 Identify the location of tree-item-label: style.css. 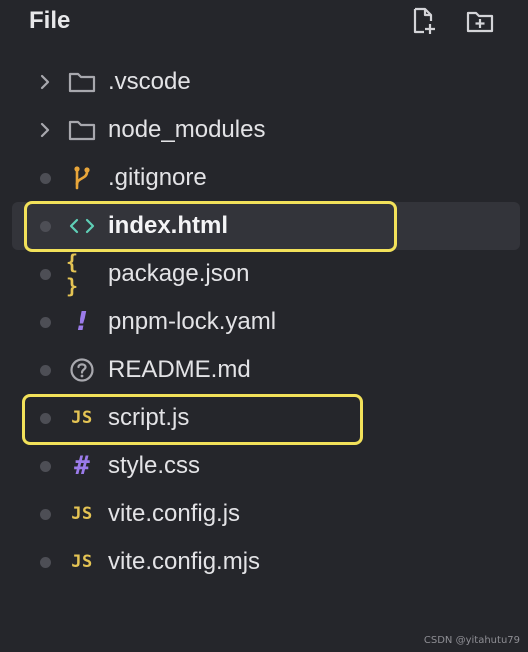
(154, 465).